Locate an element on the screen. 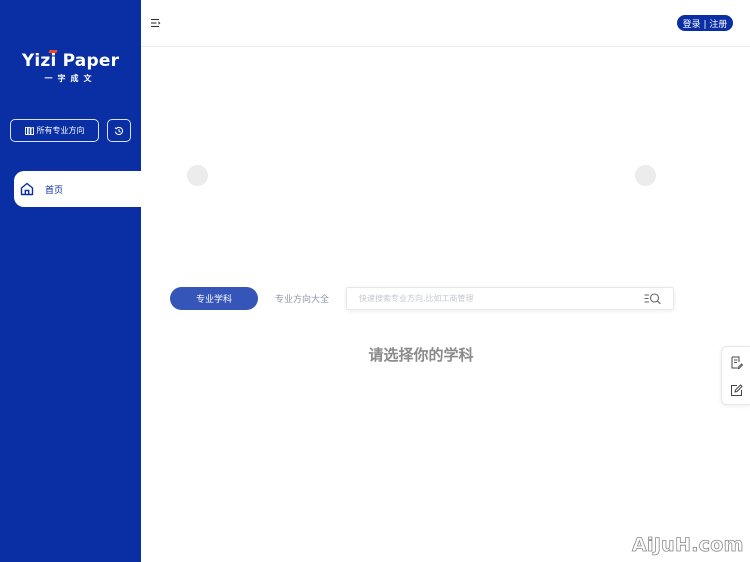 This screenshot has height=562, width=750. all-directions-button: 所有专业方向 is located at coordinates (54, 130).